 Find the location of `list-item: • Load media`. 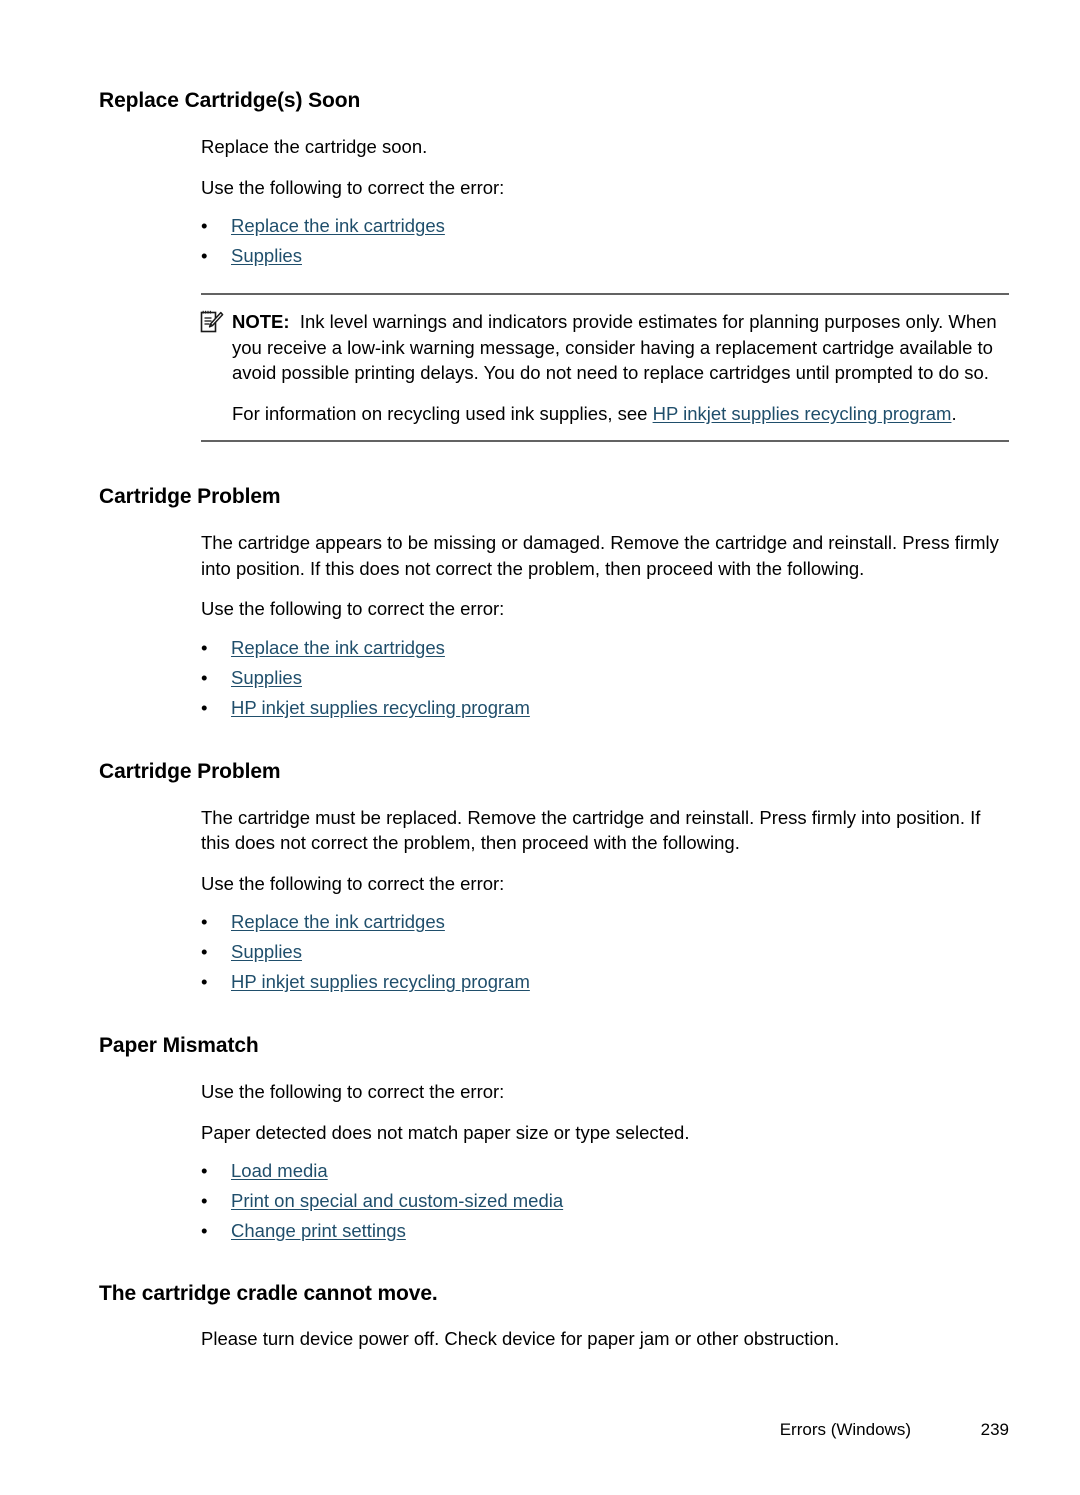

list-item: • Load media is located at coordinates (604, 1171).